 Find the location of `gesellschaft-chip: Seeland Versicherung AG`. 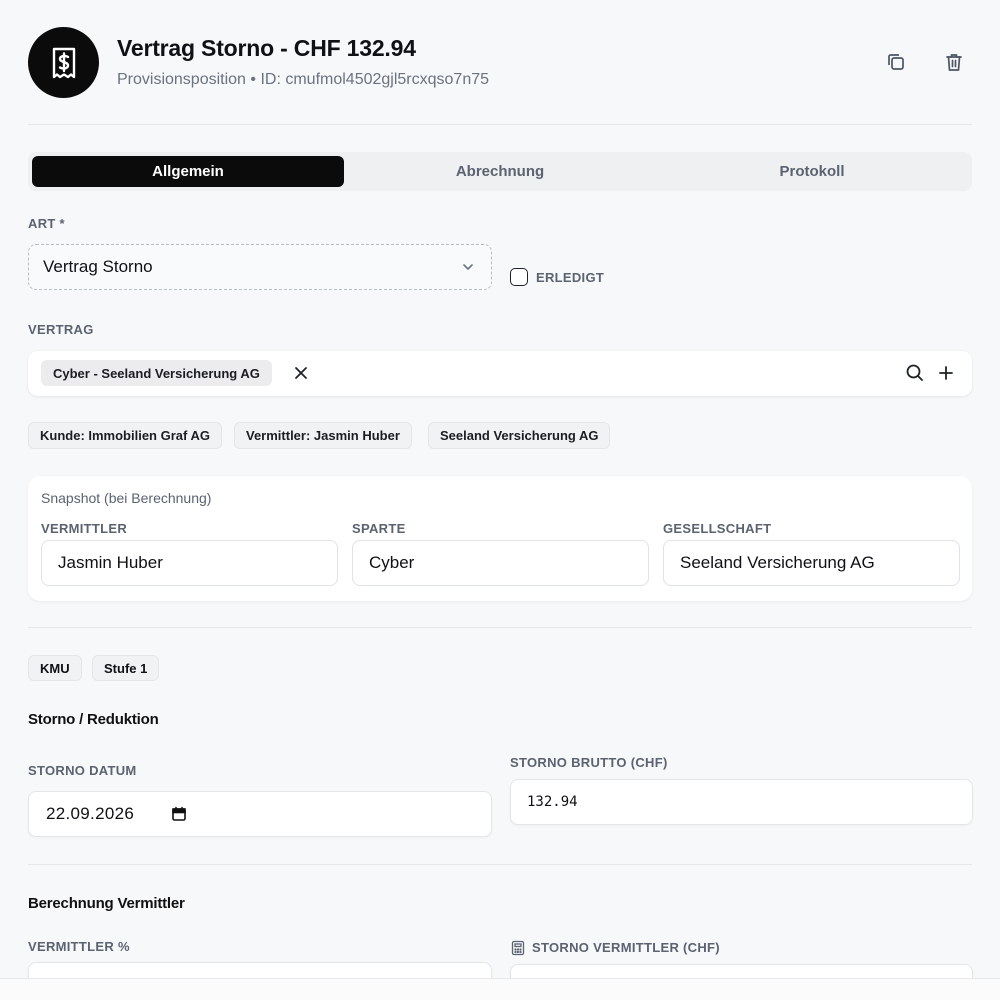

gesellschaft-chip: Seeland Versicherung AG is located at coordinates (519, 435).